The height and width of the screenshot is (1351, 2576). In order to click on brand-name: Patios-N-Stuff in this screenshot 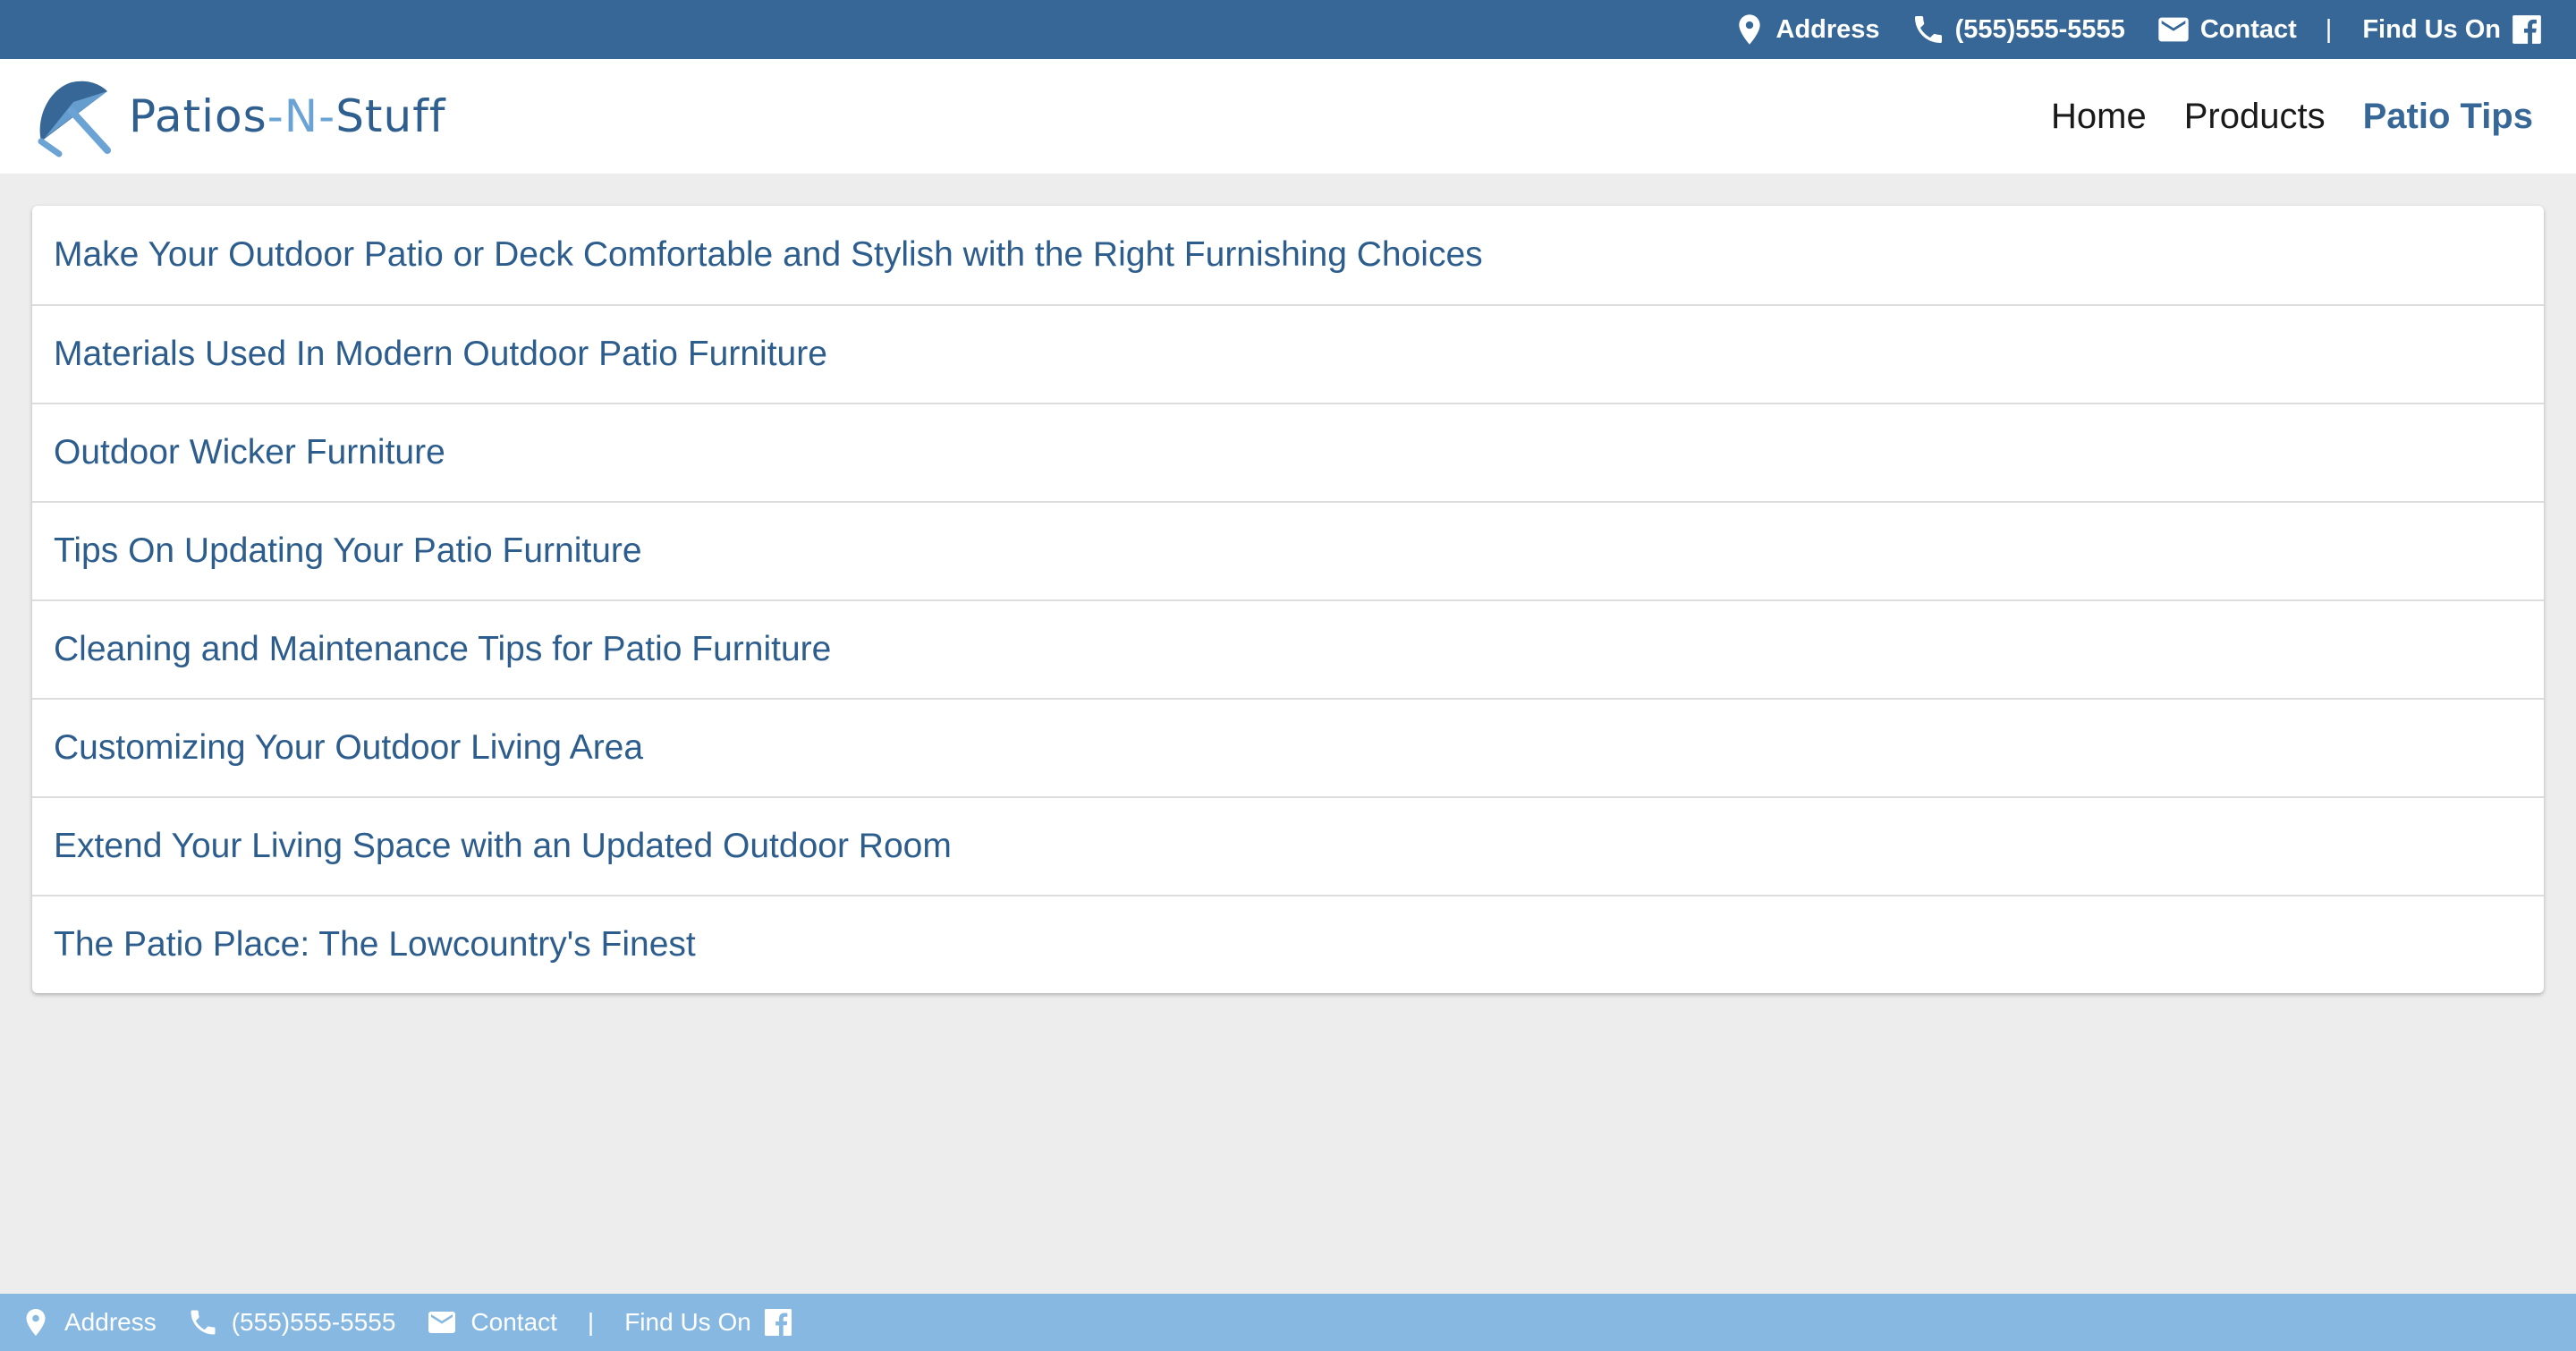, I will do `click(287, 116)`.